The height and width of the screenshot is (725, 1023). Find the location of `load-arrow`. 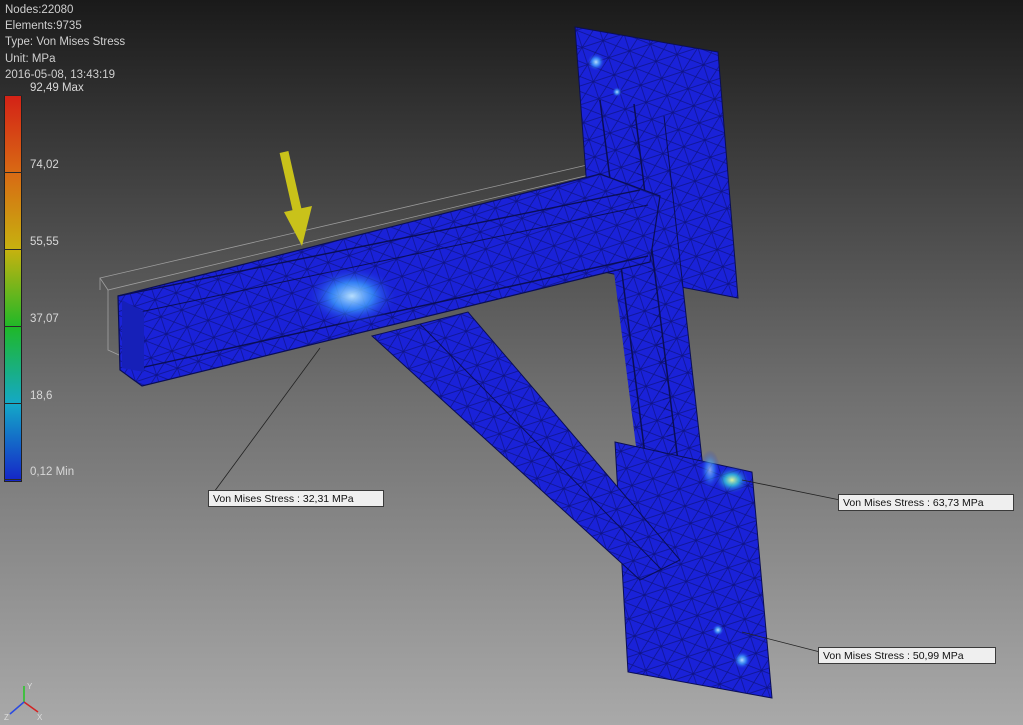

load-arrow is located at coordinates (295, 198).